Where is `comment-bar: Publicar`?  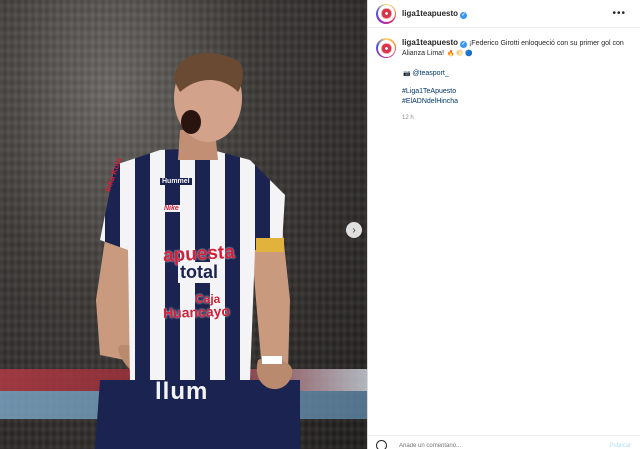
comment-bar: Publicar is located at coordinates (504, 442).